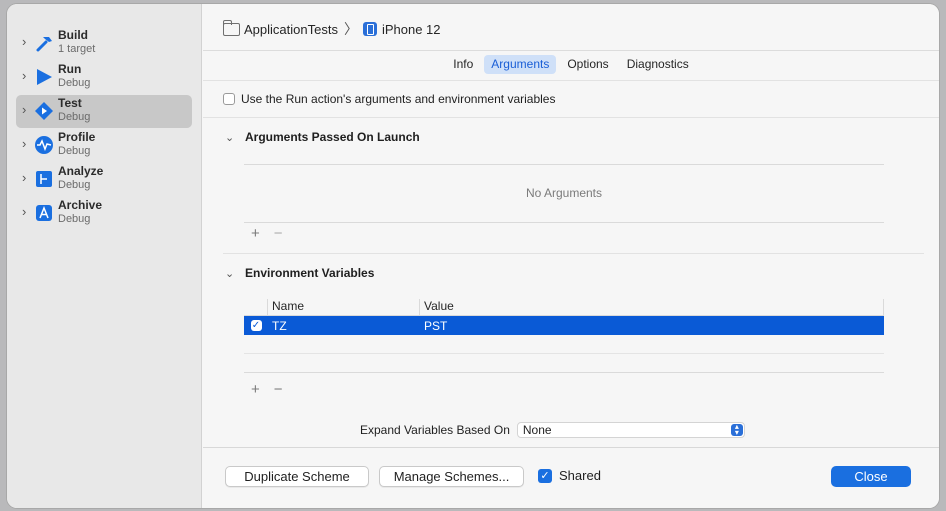 This screenshot has width=946, height=511. I want to click on breadcrumb: ApplicationTests 〉 iPhone 12, so click(332, 28).